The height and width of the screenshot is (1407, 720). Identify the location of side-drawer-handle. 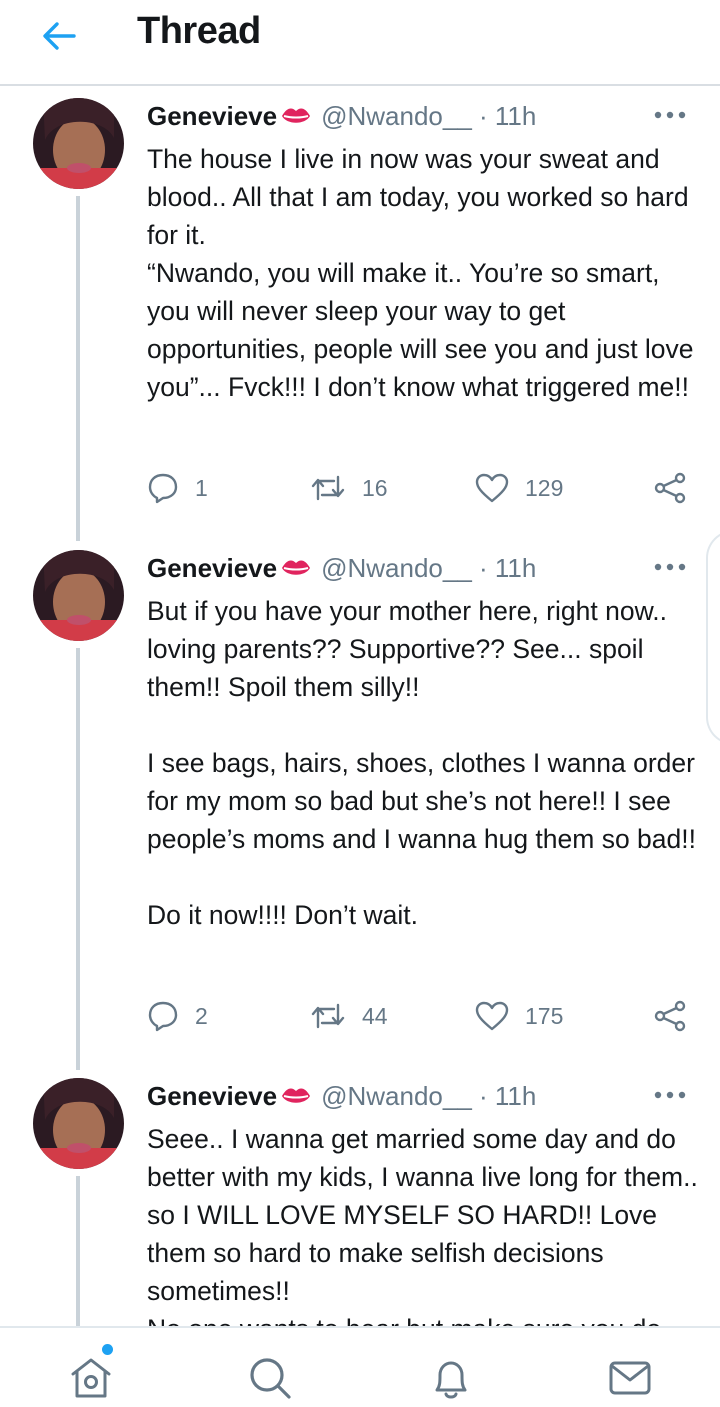
(713, 637).